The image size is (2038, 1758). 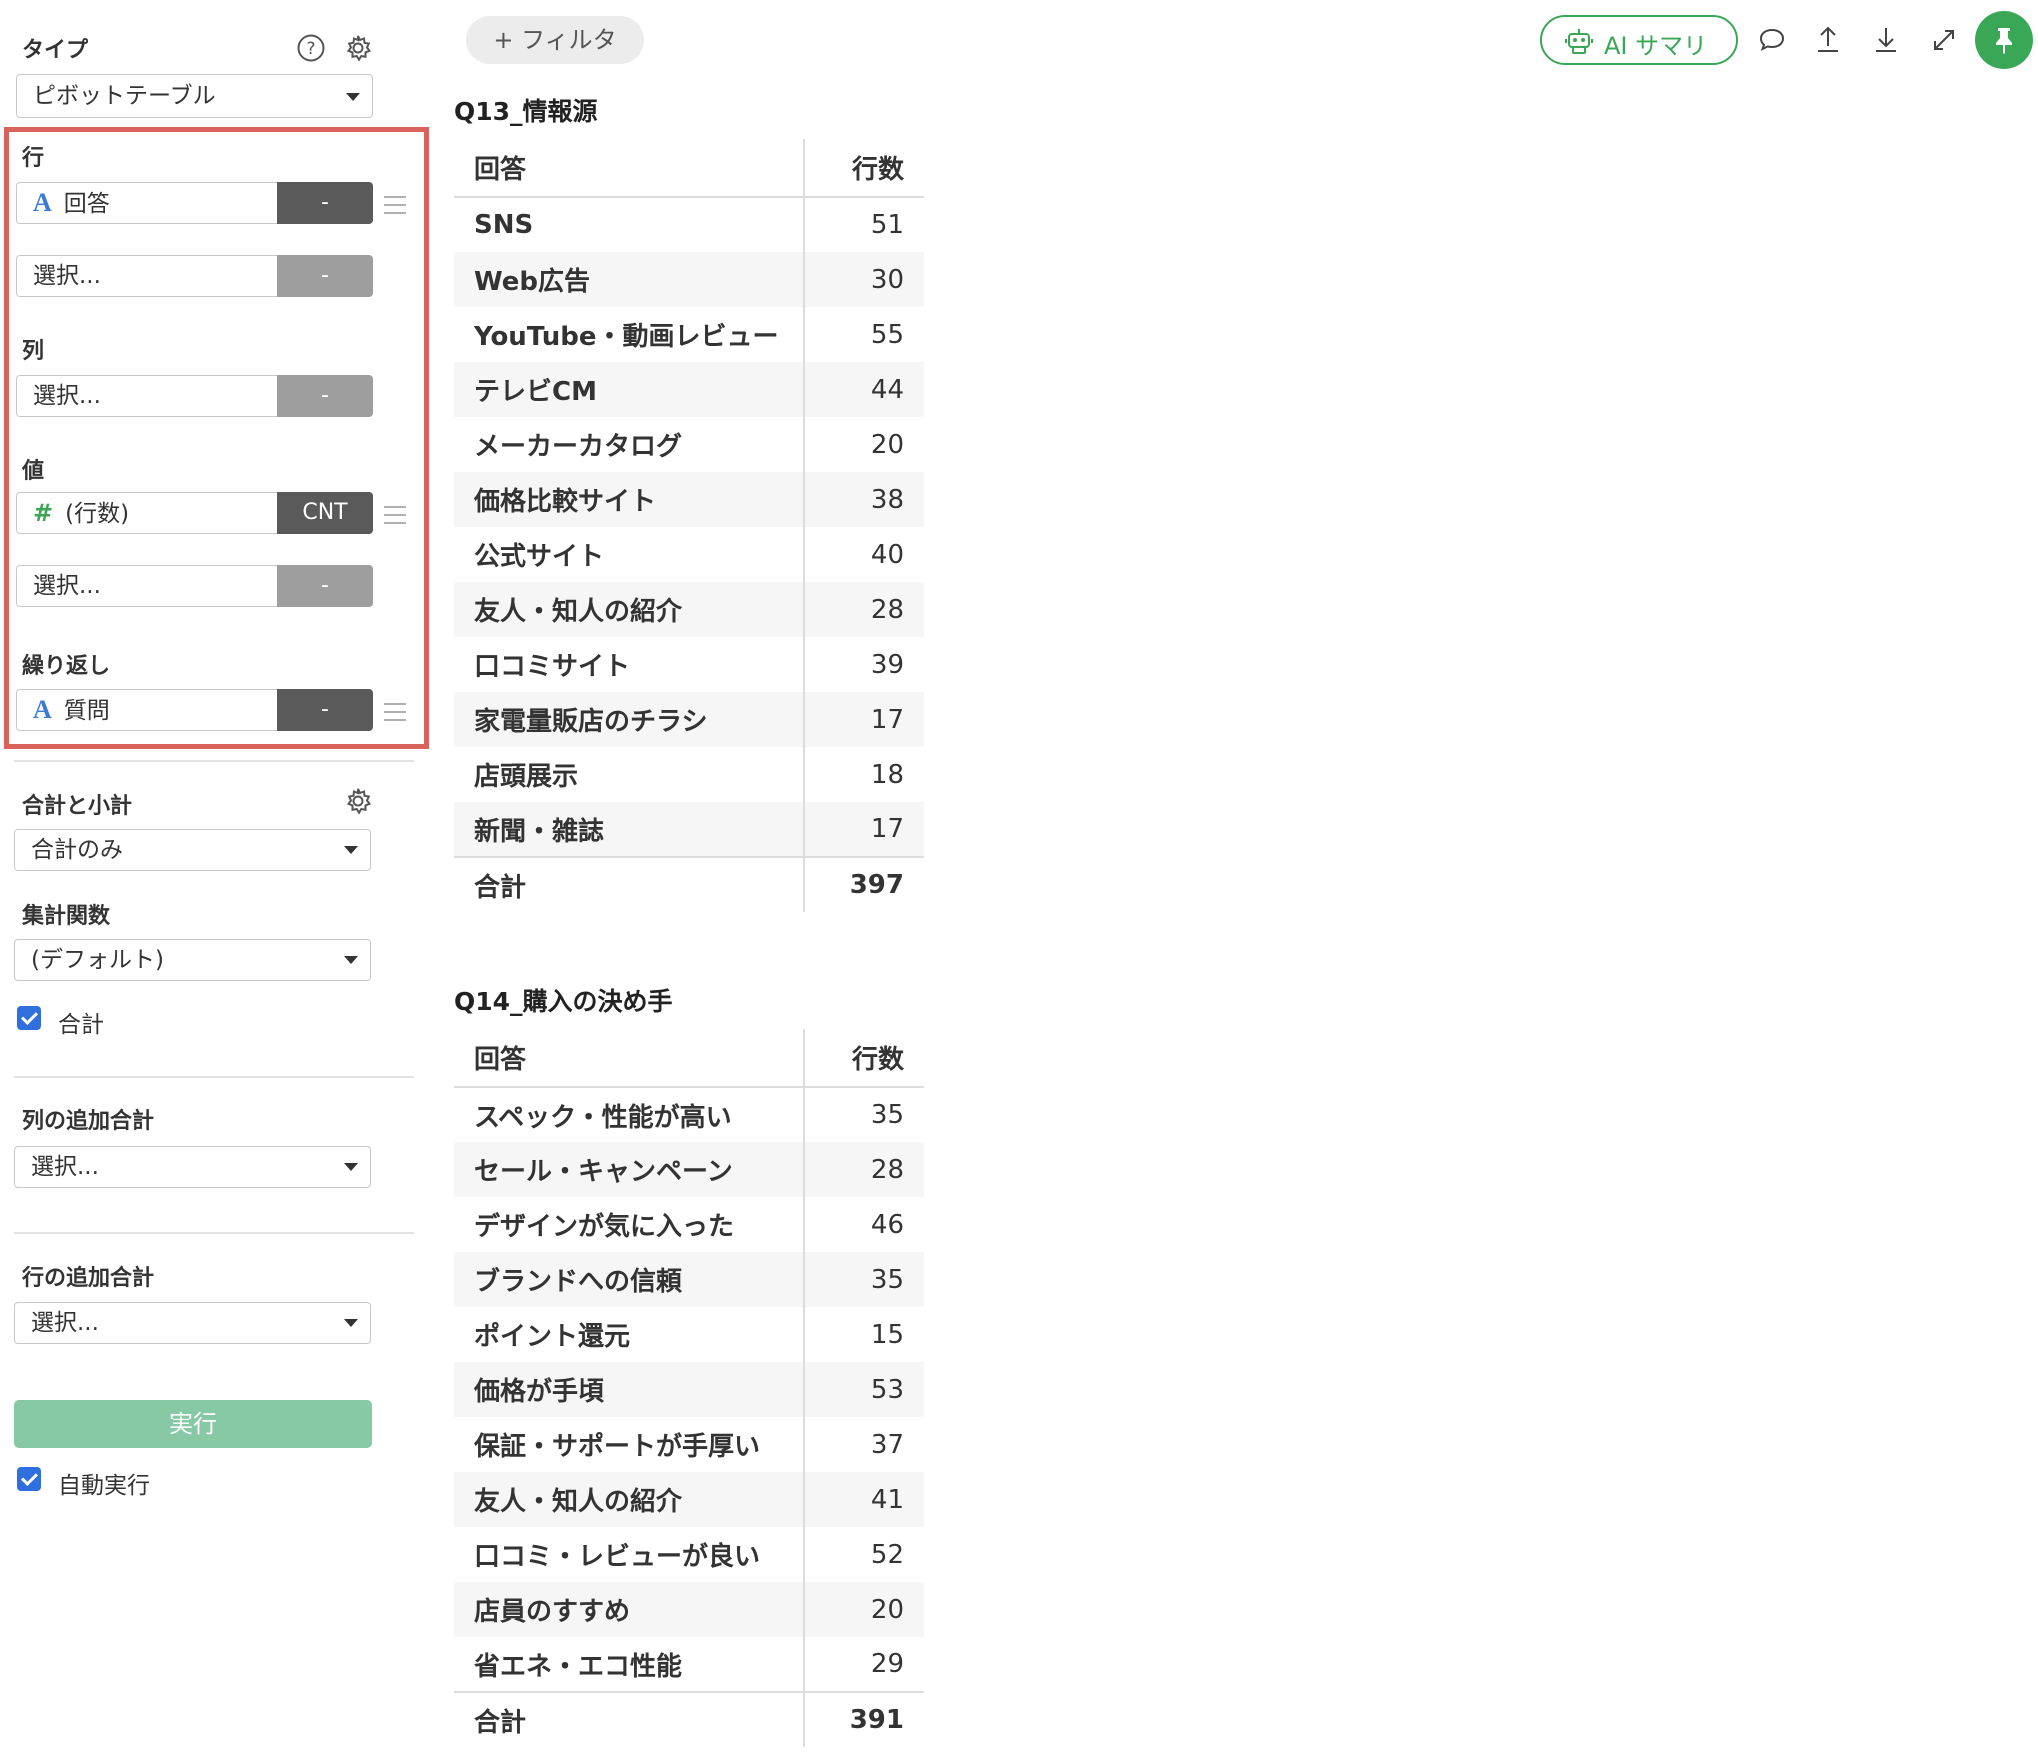 What do you see at coordinates (689, 554) in the screenshot?
I see `table-row: 公式サイト 40` at bounding box center [689, 554].